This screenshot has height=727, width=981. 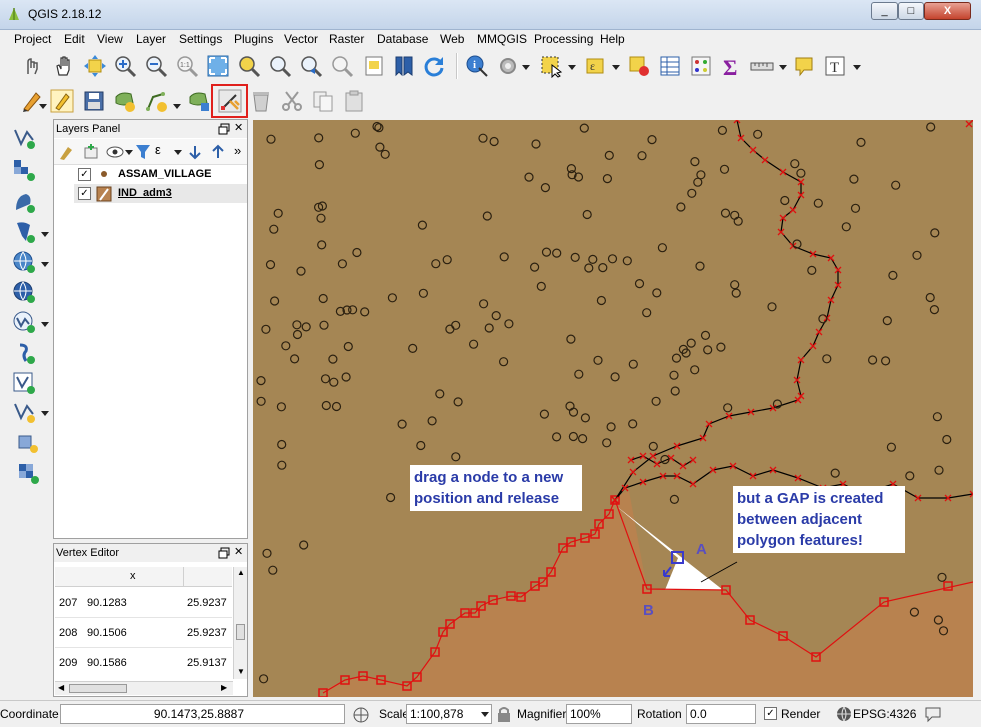 What do you see at coordinates (237, 150) in the screenshot?
I see `more-tools-button: »` at bounding box center [237, 150].